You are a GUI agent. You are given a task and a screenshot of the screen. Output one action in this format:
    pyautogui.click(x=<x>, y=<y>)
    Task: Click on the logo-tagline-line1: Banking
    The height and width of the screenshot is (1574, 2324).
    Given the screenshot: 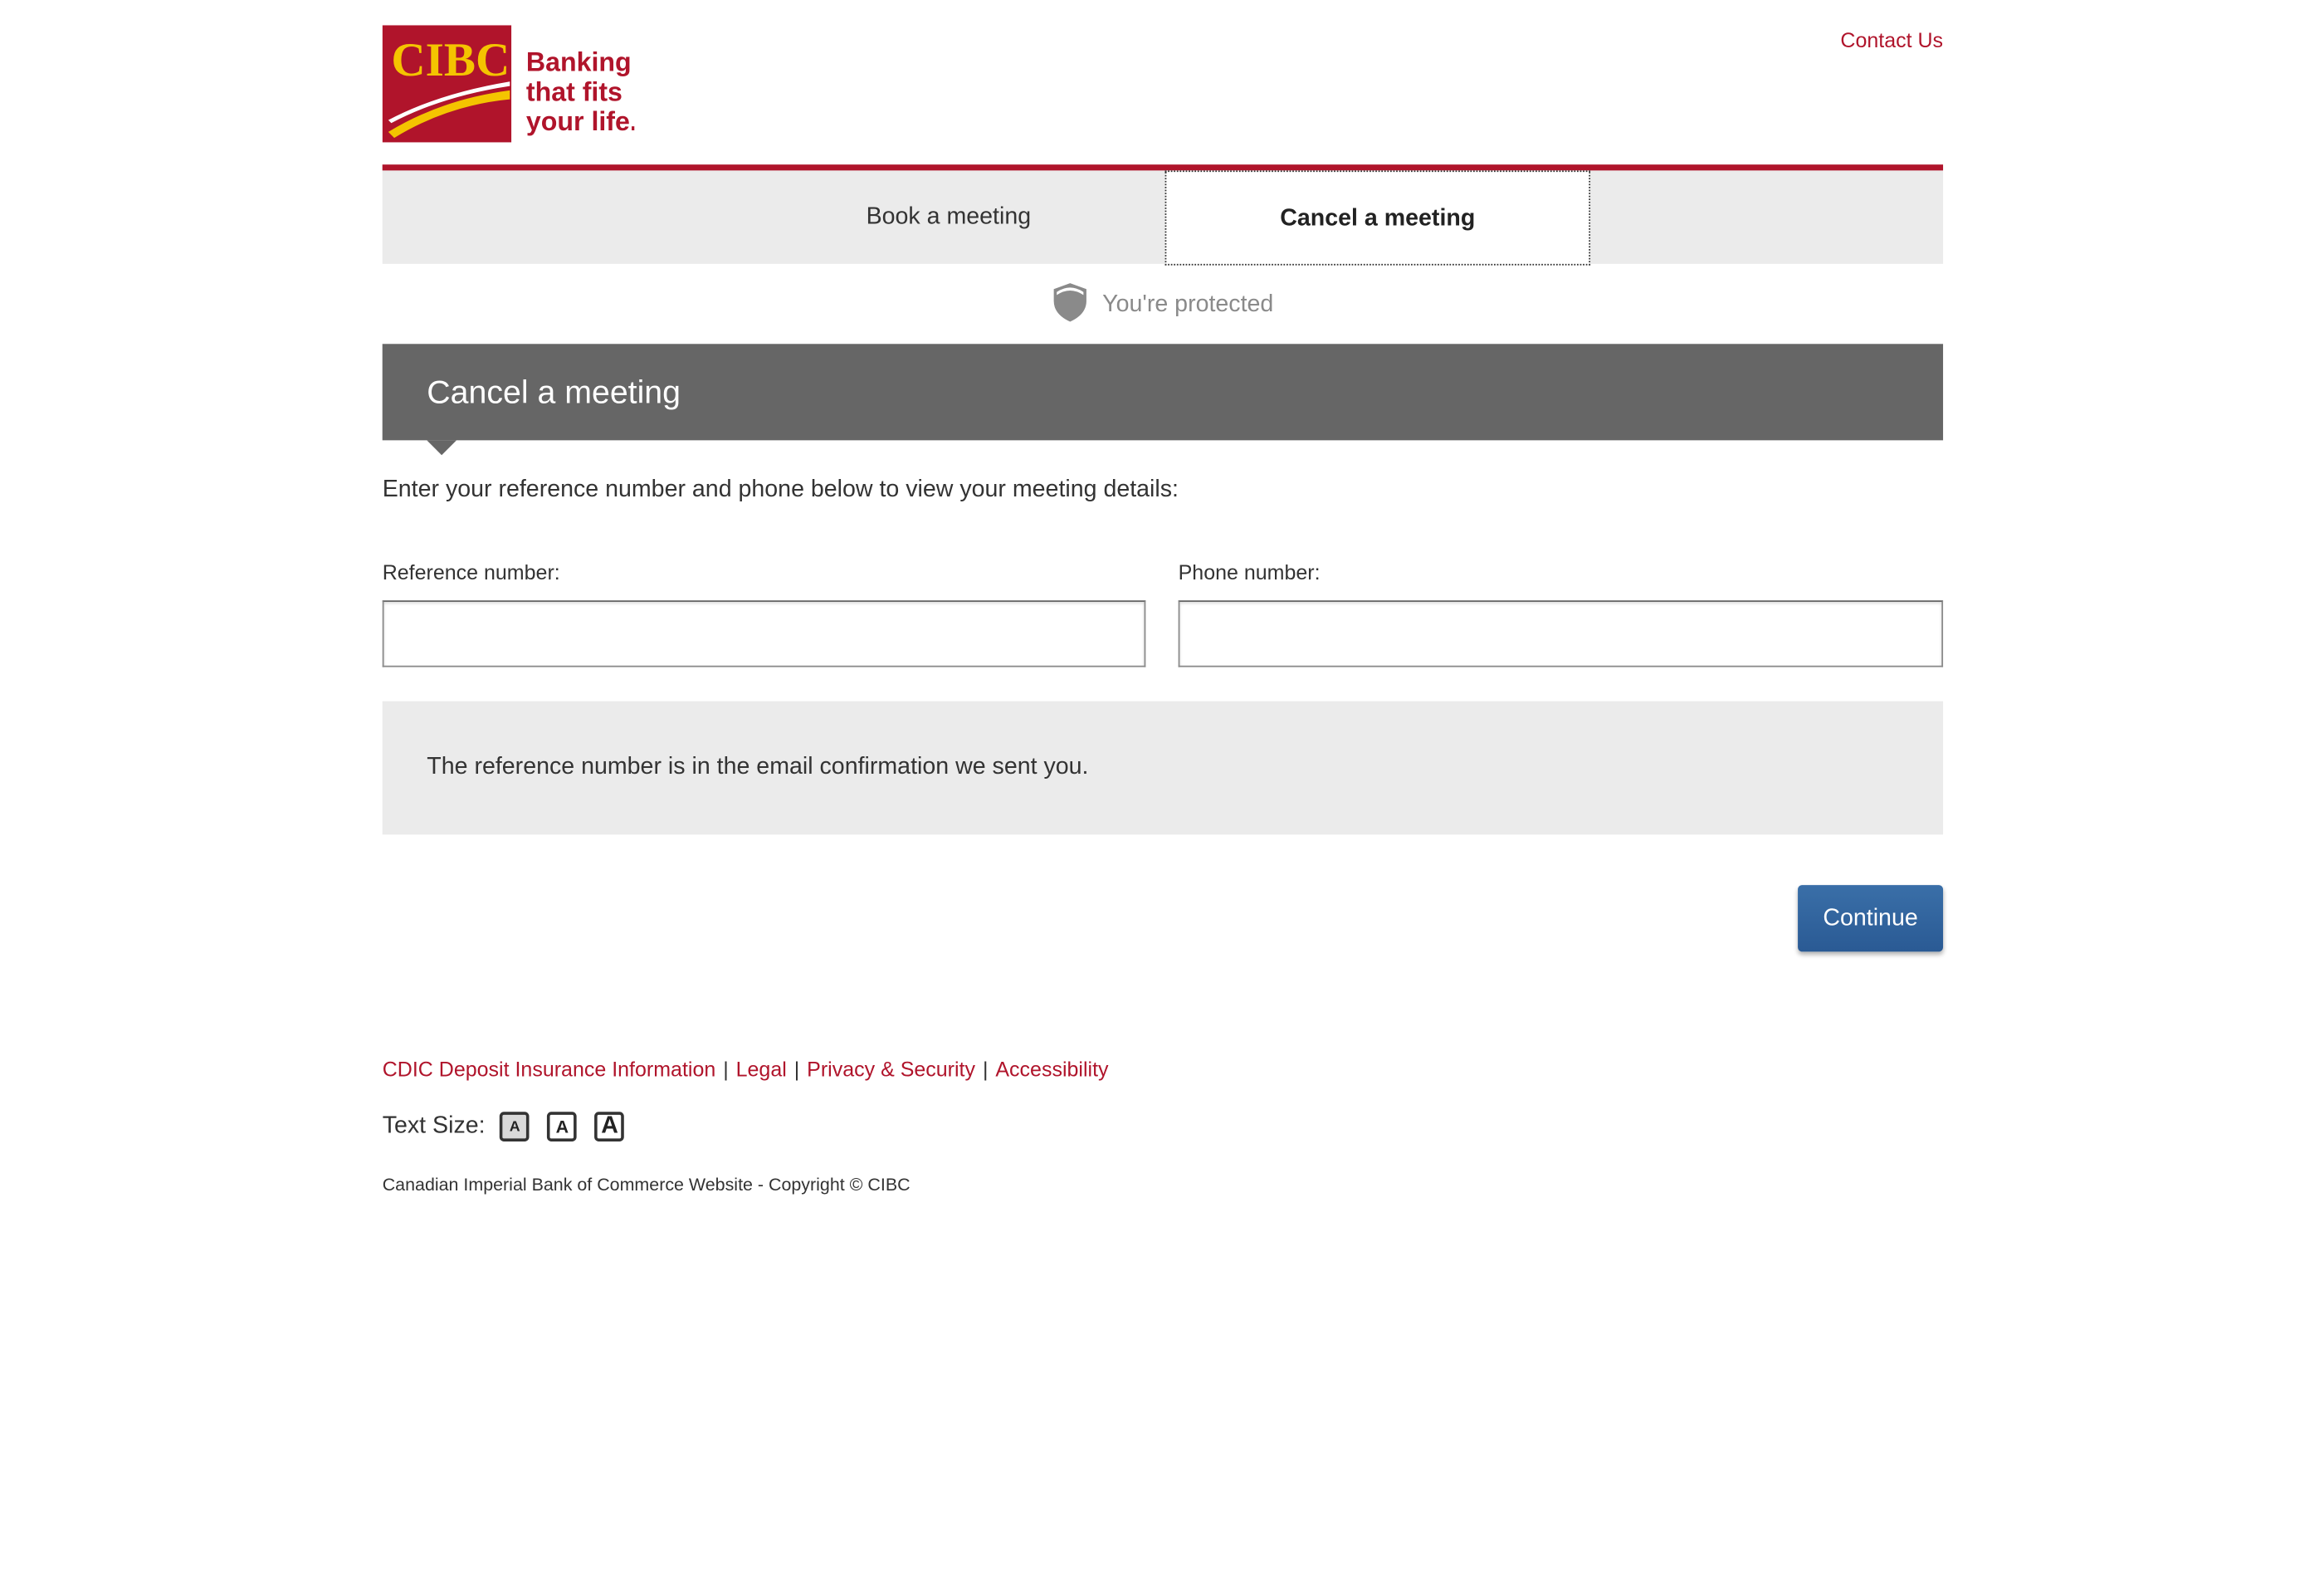 What is the action you would take?
    pyautogui.click(x=579, y=62)
    